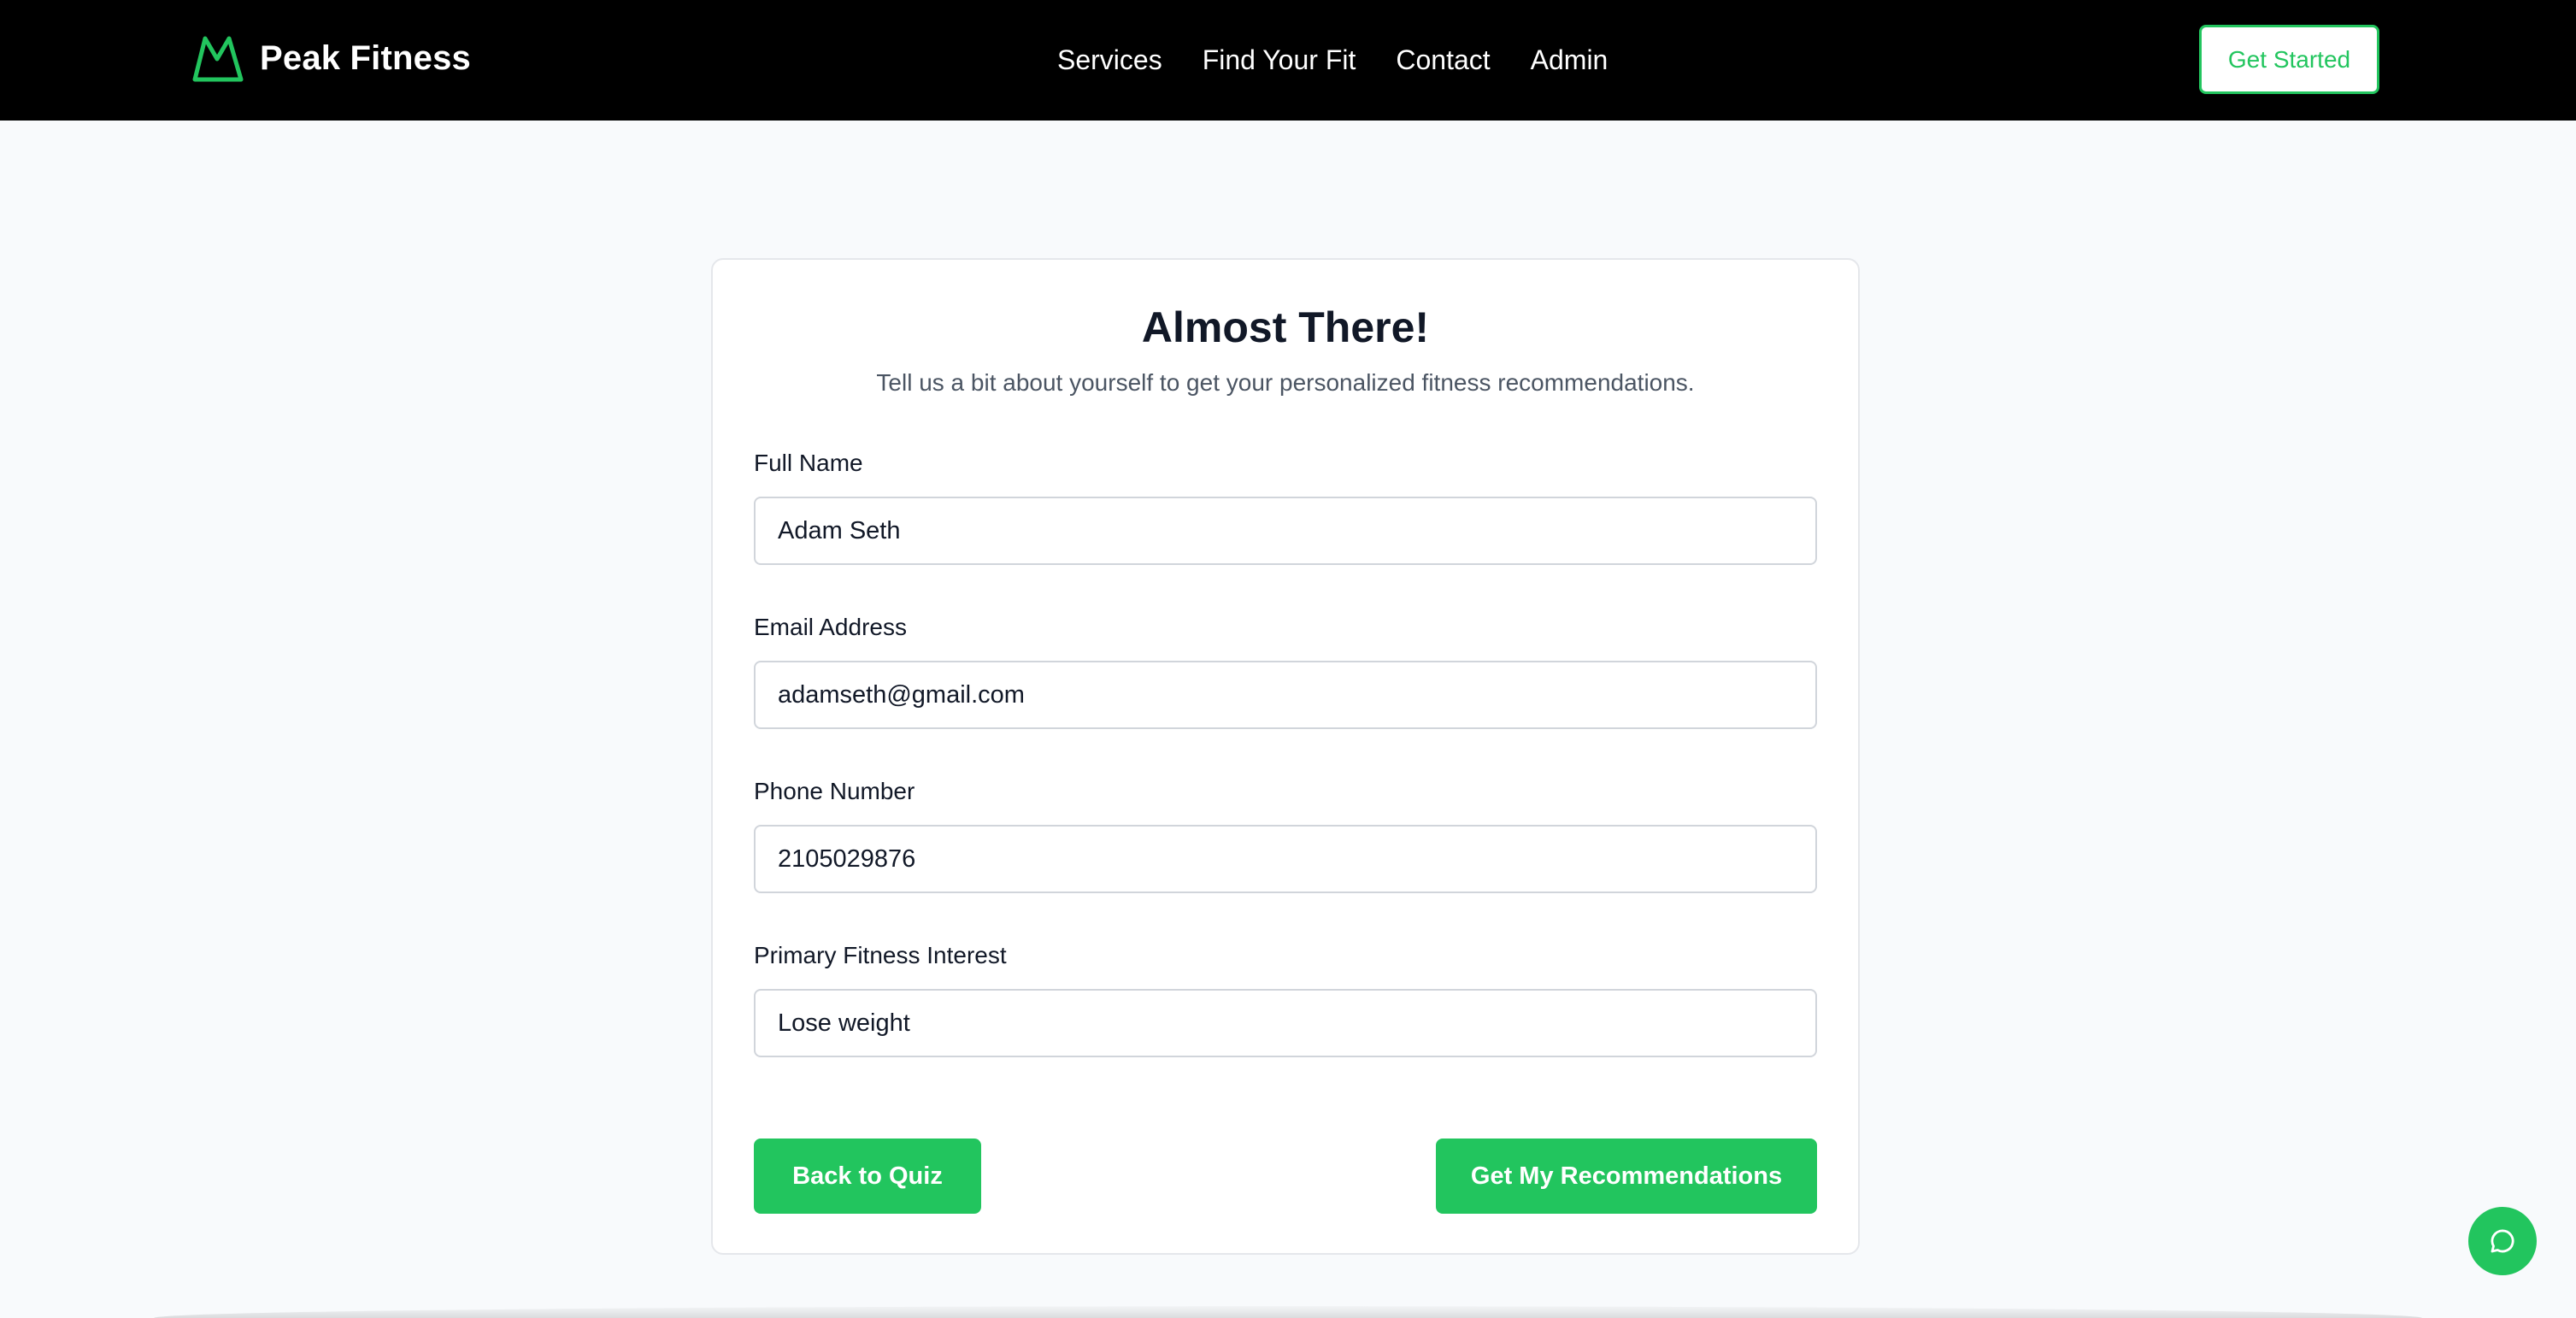  I want to click on chat-bubble-icon, so click(2502, 1241).